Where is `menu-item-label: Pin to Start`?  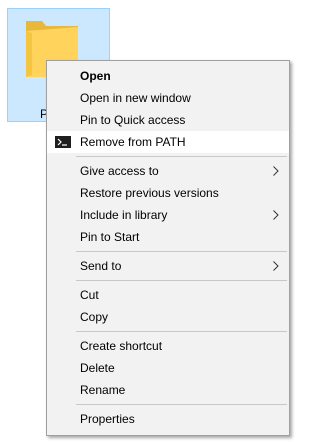 menu-item-label: Pin to Start is located at coordinates (110, 237).